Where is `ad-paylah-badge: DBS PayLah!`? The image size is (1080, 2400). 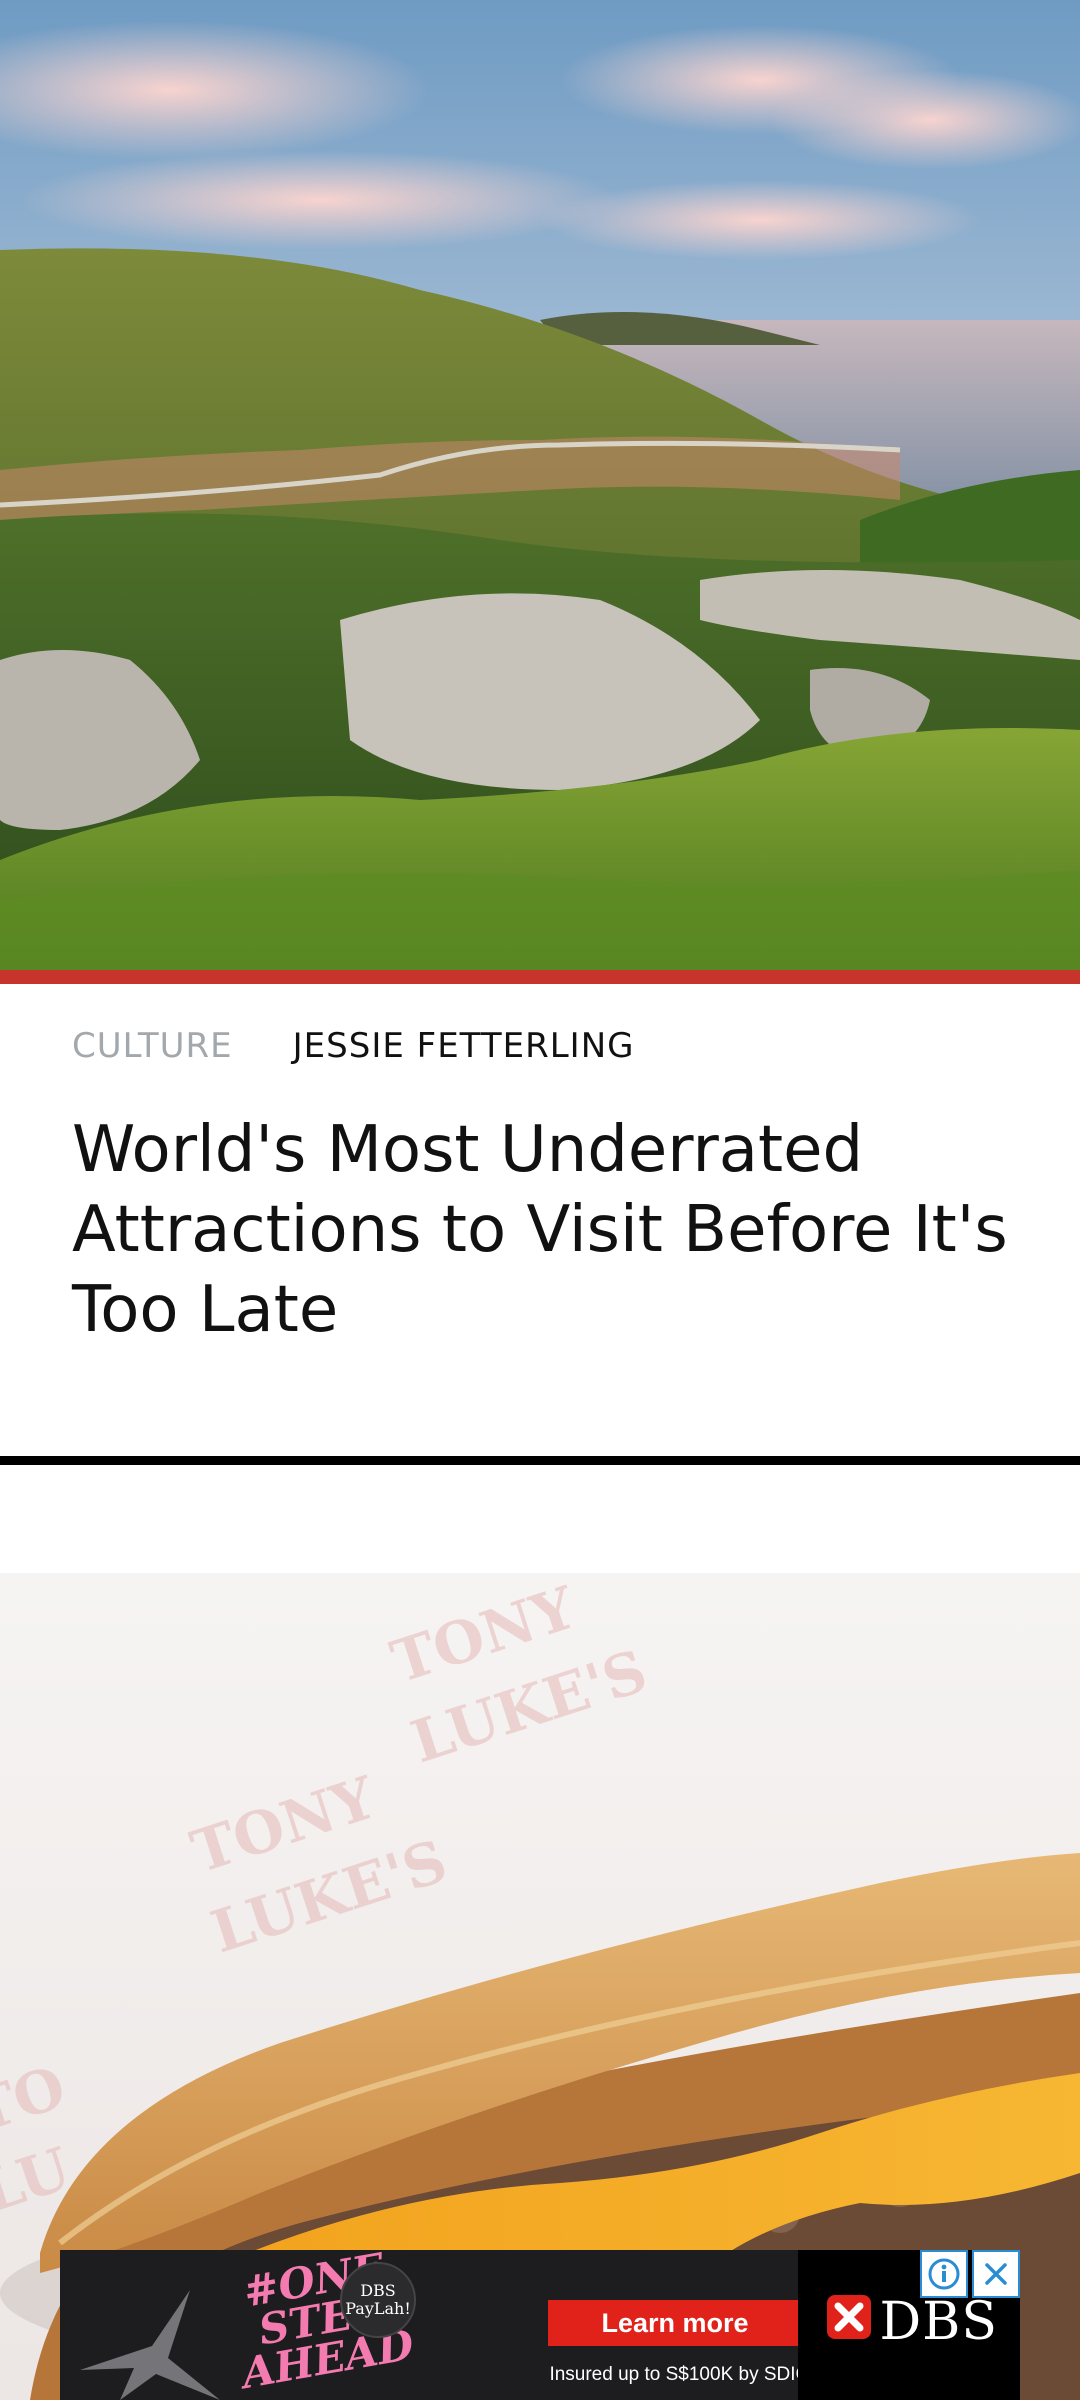
ad-paylah-badge: DBS PayLah! is located at coordinates (378, 2300).